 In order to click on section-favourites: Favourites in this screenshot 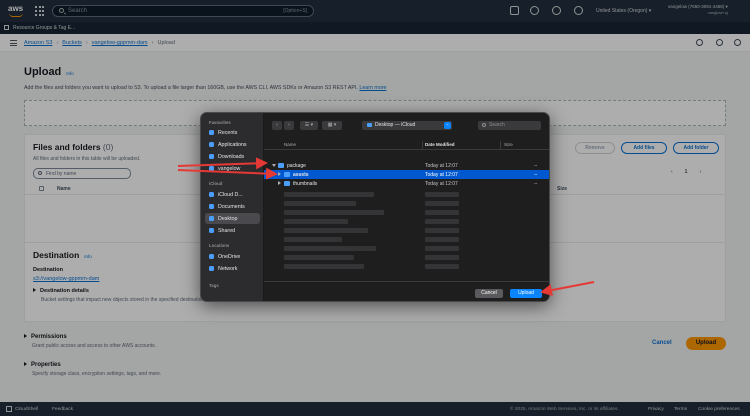, I will do `click(220, 122)`.